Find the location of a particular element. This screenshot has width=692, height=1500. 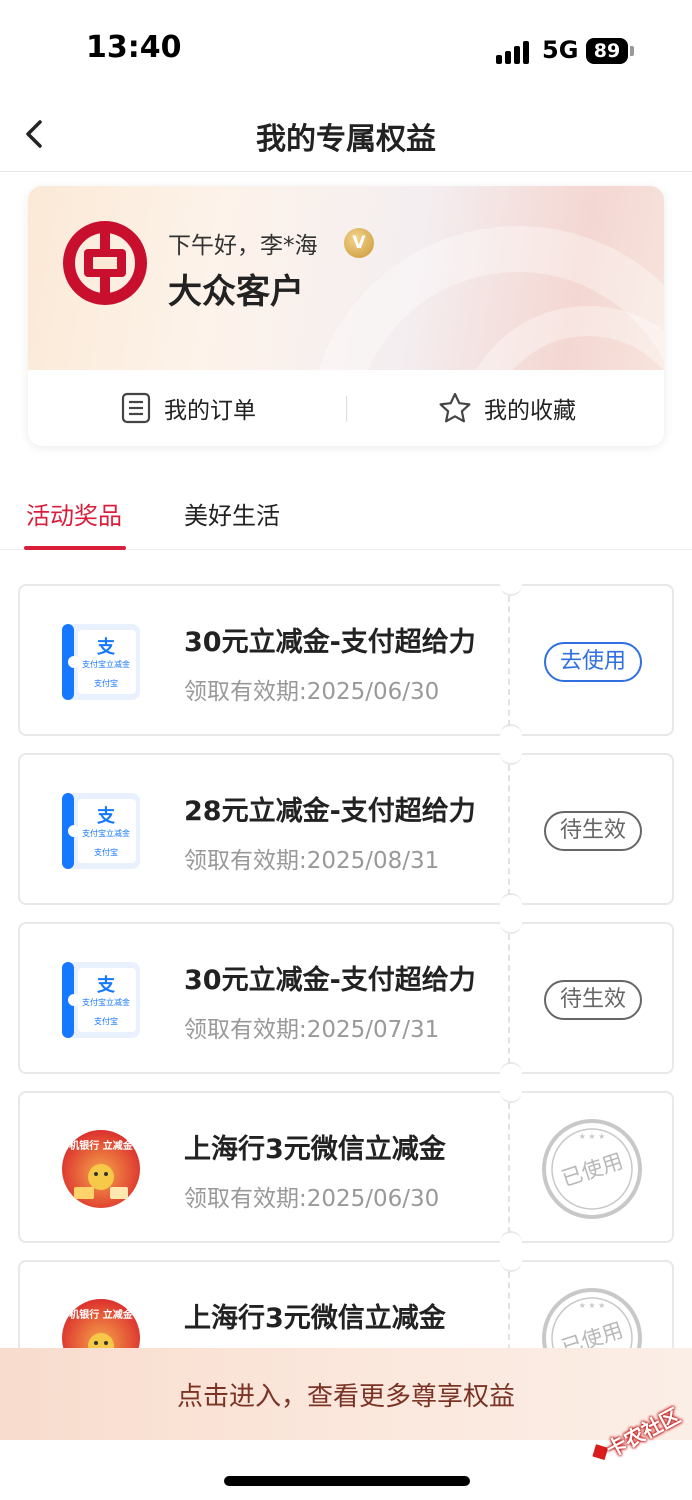

used-stamp-icon: 已使用 ★ ★ ★ is located at coordinates (592, 1169).